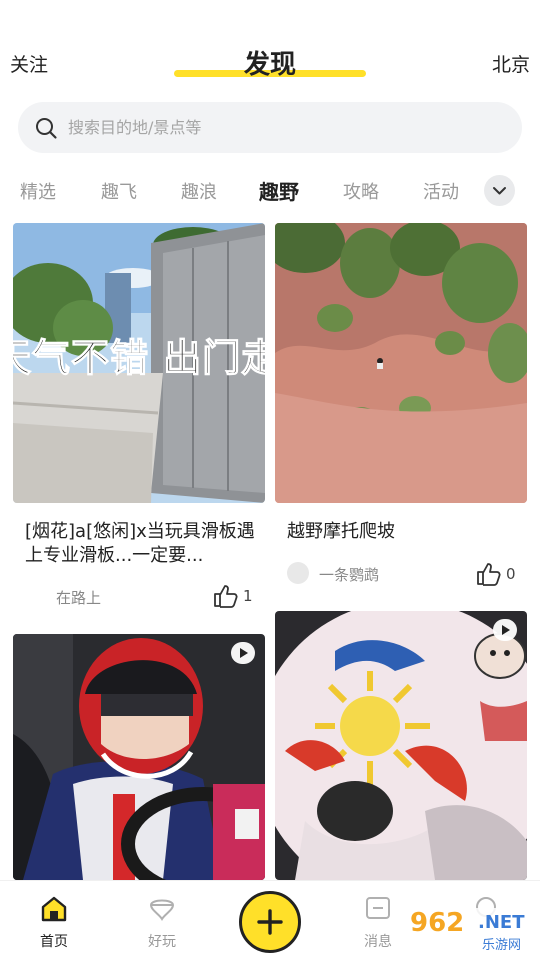 This screenshot has height=960, width=540. I want to click on chevron-down-icon, so click(499, 191).